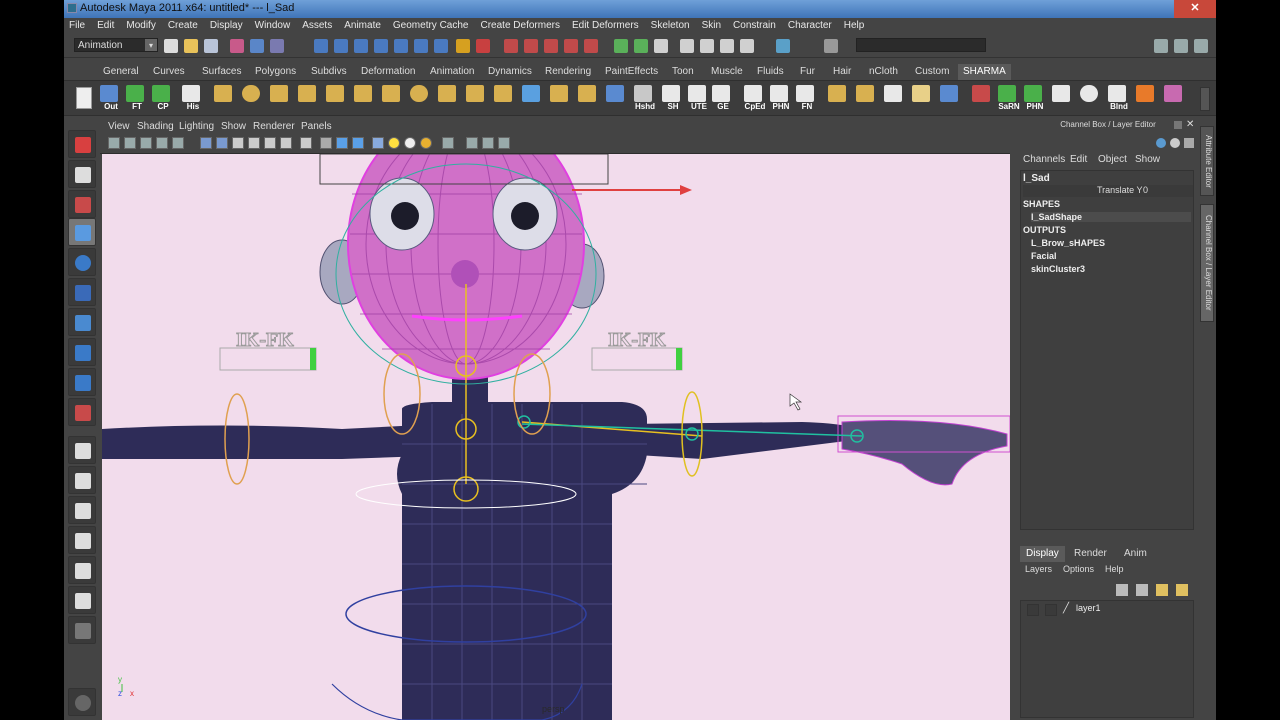 This screenshot has width=1280, height=720. What do you see at coordinates (1195, 9) in the screenshot?
I see `window-close-button: ✕` at bounding box center [1195, 9].